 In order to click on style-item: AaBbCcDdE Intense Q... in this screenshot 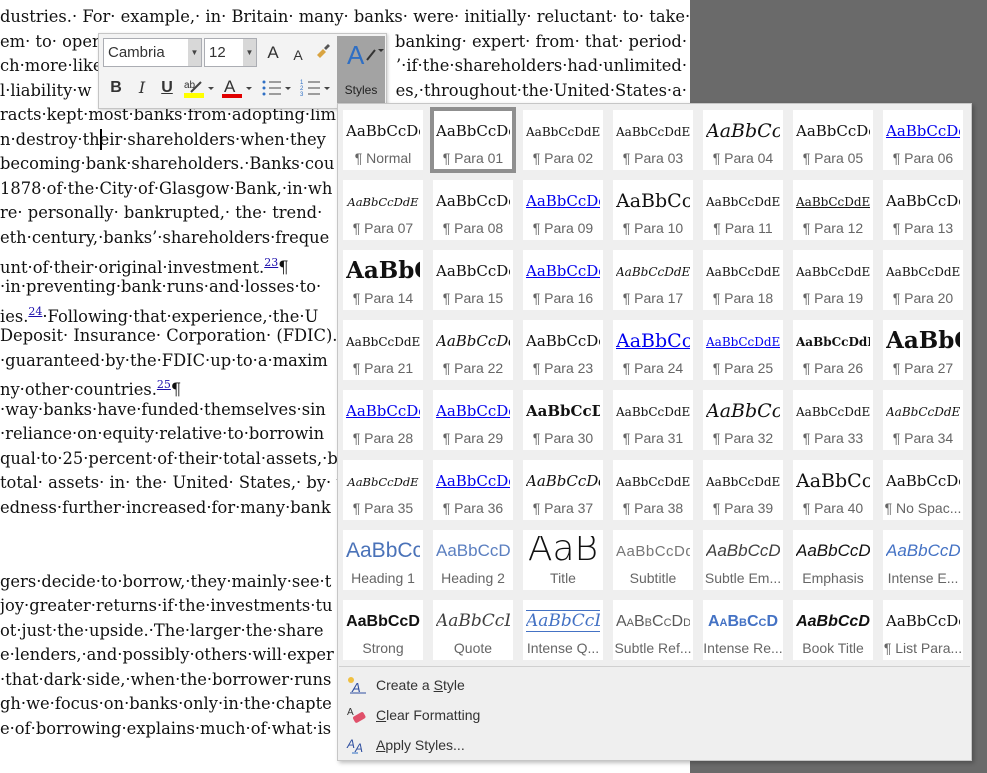, I will do `click(563, 630)`.